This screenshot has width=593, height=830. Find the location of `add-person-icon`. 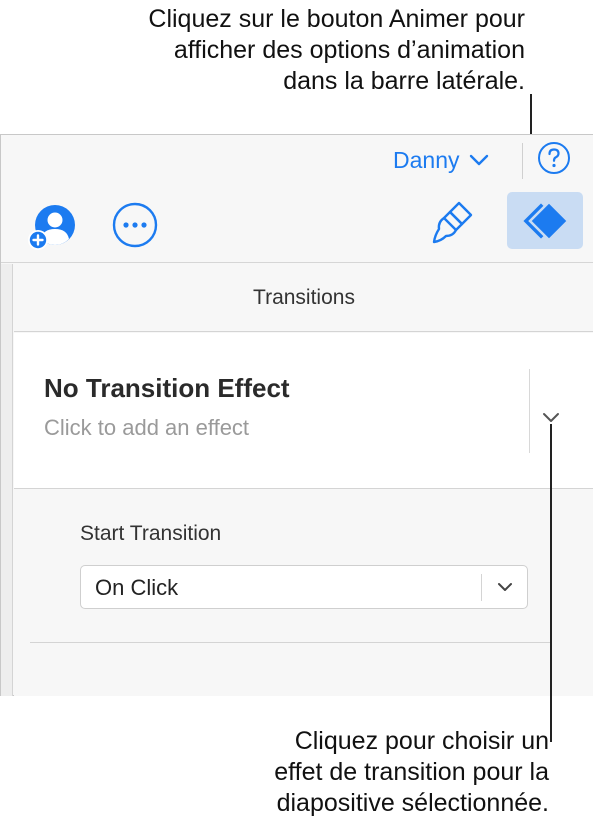

add-person-icon is located at coordinates (51, 227).